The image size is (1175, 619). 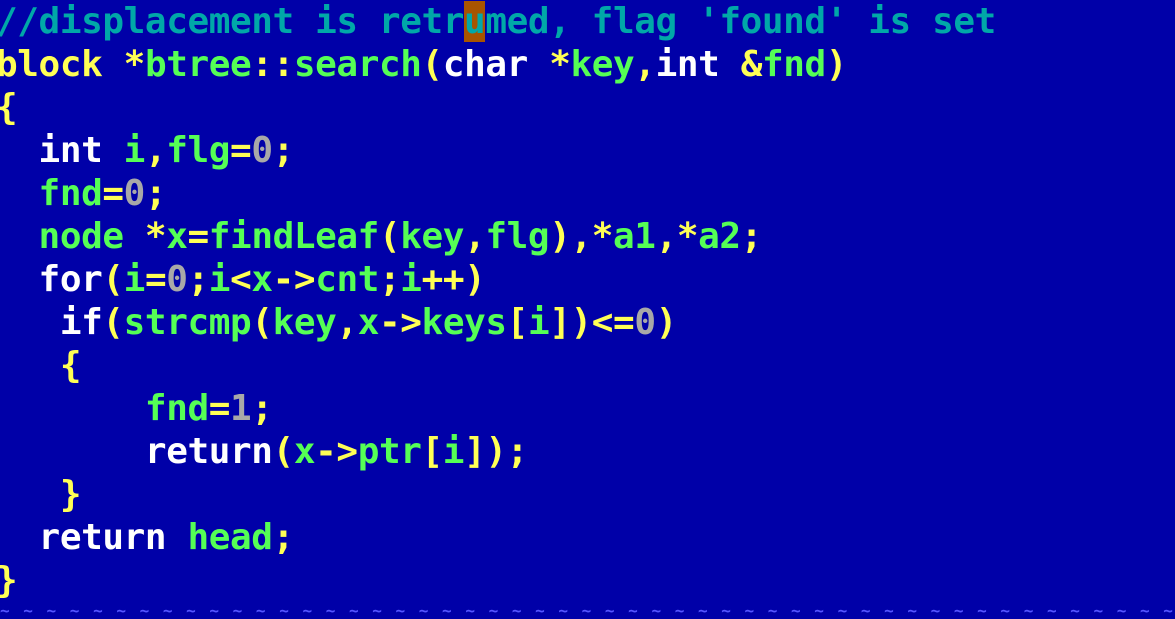 I want to click on code-token: findLeaf, so click(x=294, y=236).